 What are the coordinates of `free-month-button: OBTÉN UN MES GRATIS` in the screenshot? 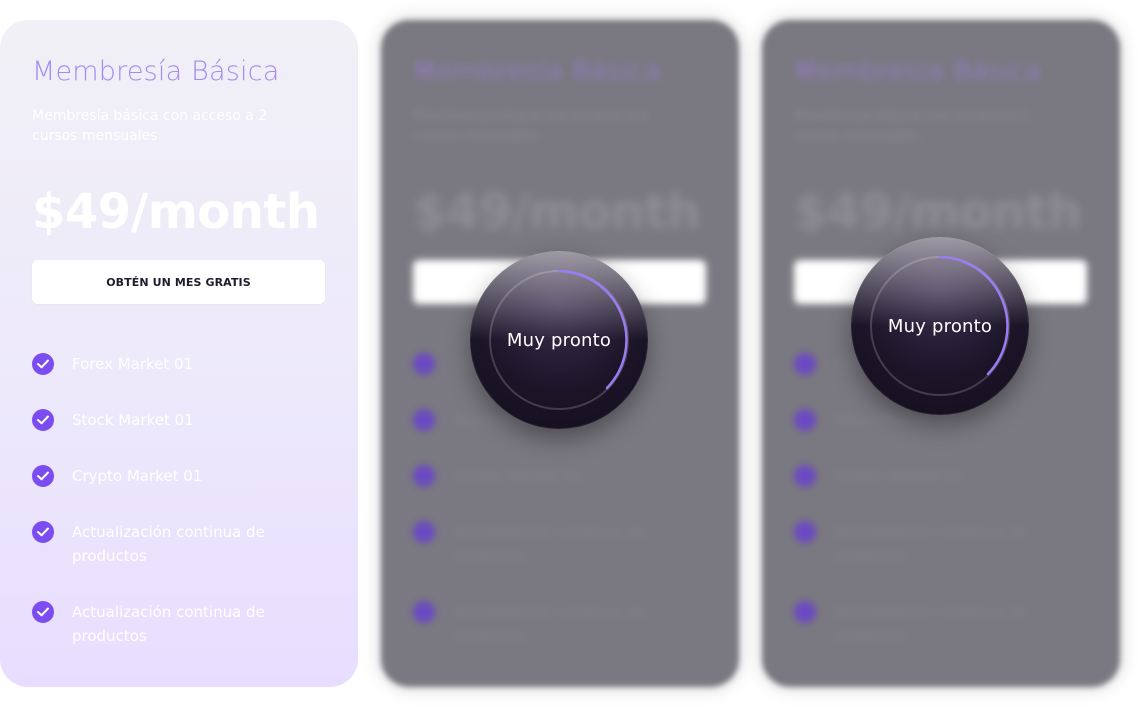 It's located at (178, 282).